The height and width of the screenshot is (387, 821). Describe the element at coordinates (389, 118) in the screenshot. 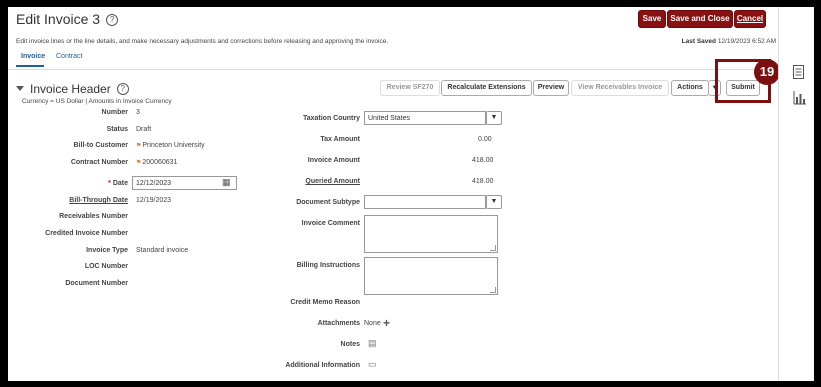

I see `taxation-country-value: United States` at that location.